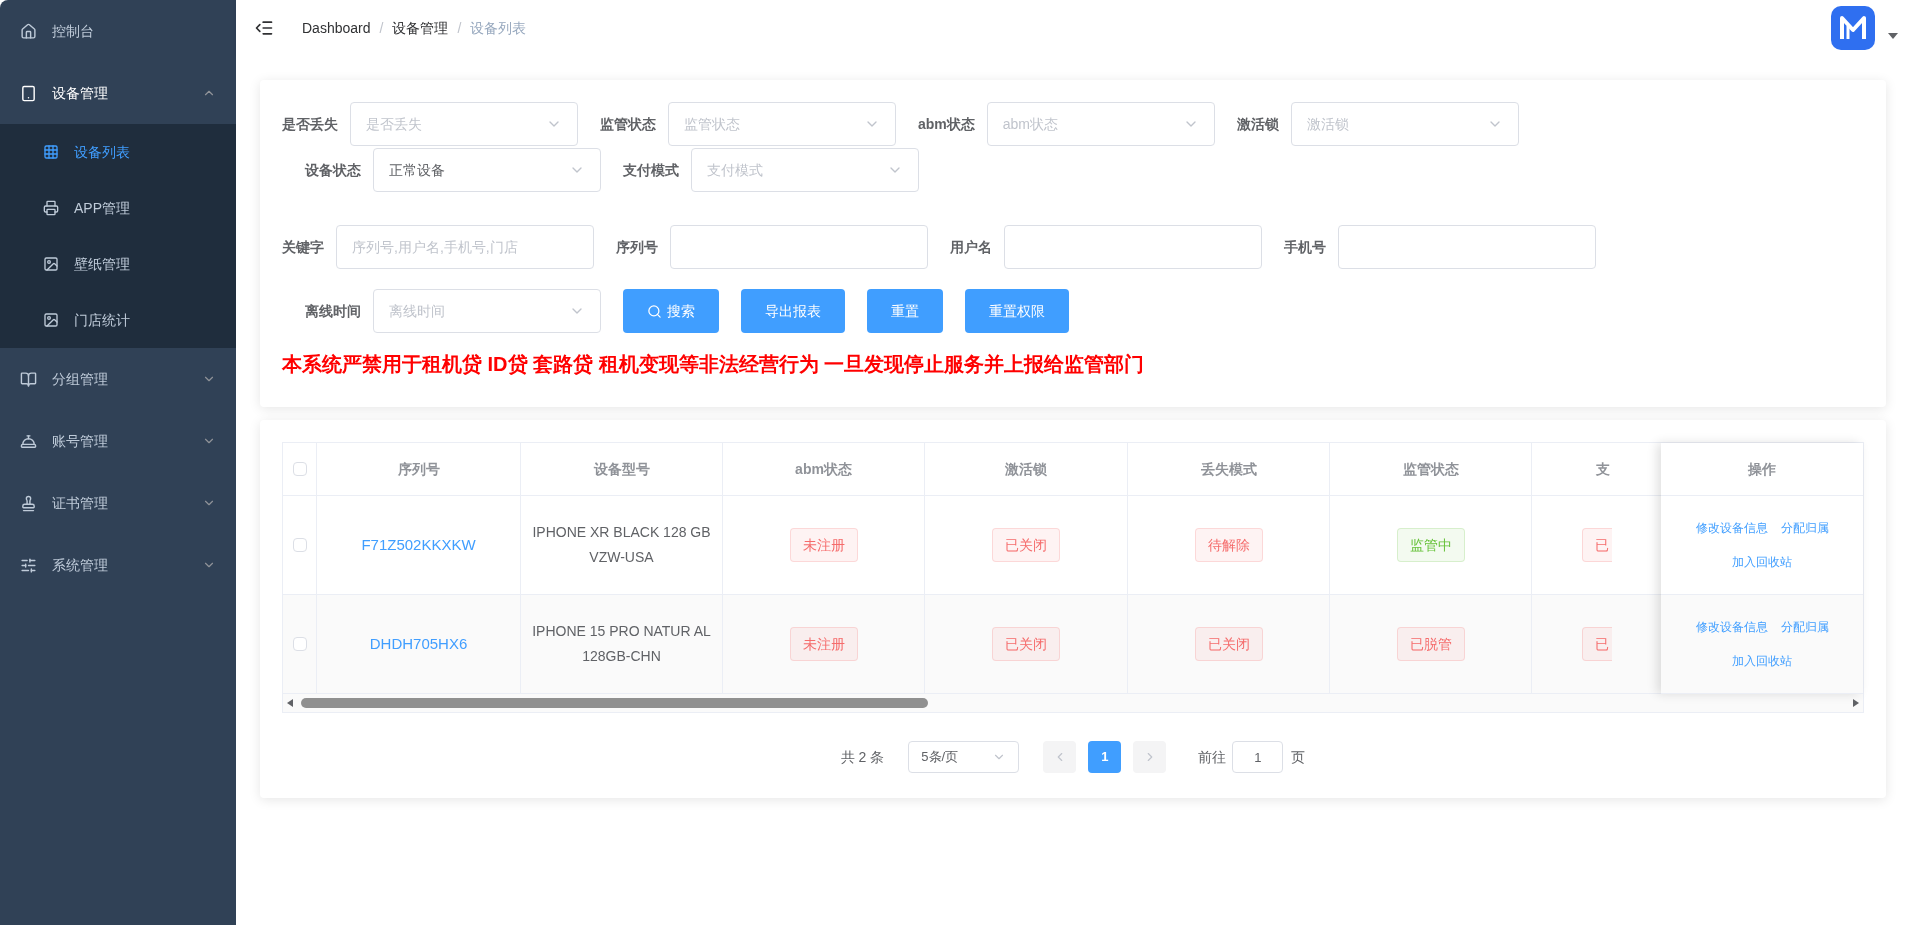 The height and width of the screenshot is (925, 1910). I want to click on field-label: 是否丢失, so click(310, 124).